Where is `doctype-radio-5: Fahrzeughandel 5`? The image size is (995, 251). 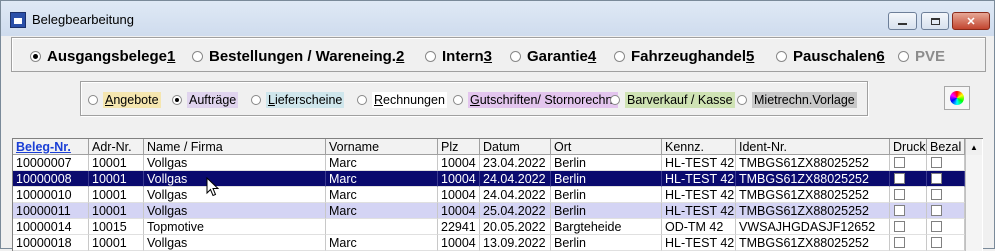 doctype-radio-5: Fahrzeughandel 5 is located at coordinates (684, 56).